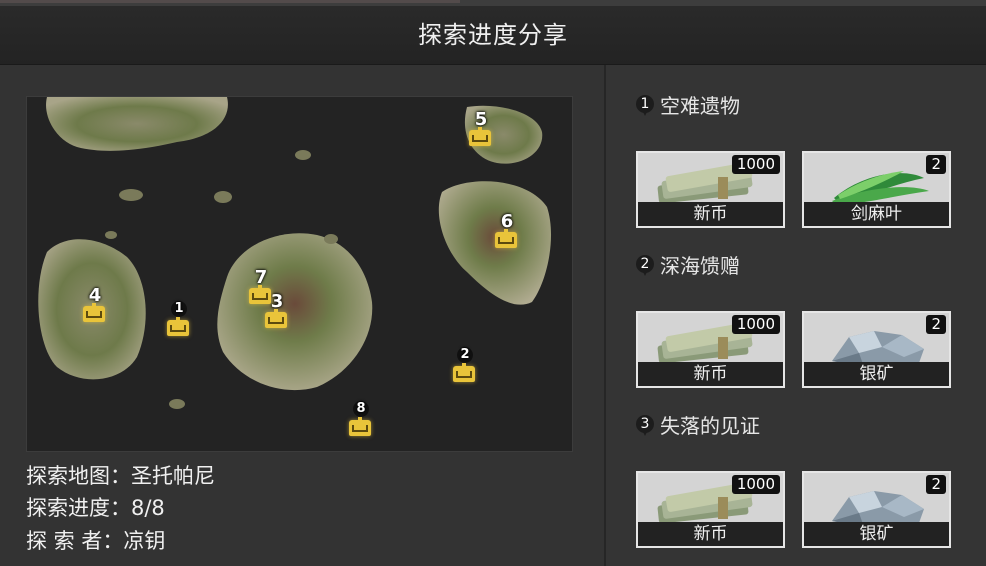 This screenshot has height=566, width=986. I want to click on explorer-label: 探 索 者：凉钥, so click(96, 541).